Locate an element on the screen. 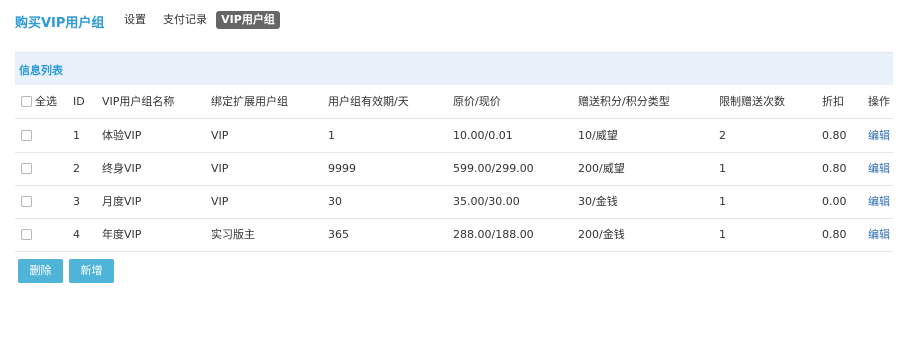 The width and height of the screenshot is (910, 348). row-name: 体验VIP is located at coordinates (122, 135).